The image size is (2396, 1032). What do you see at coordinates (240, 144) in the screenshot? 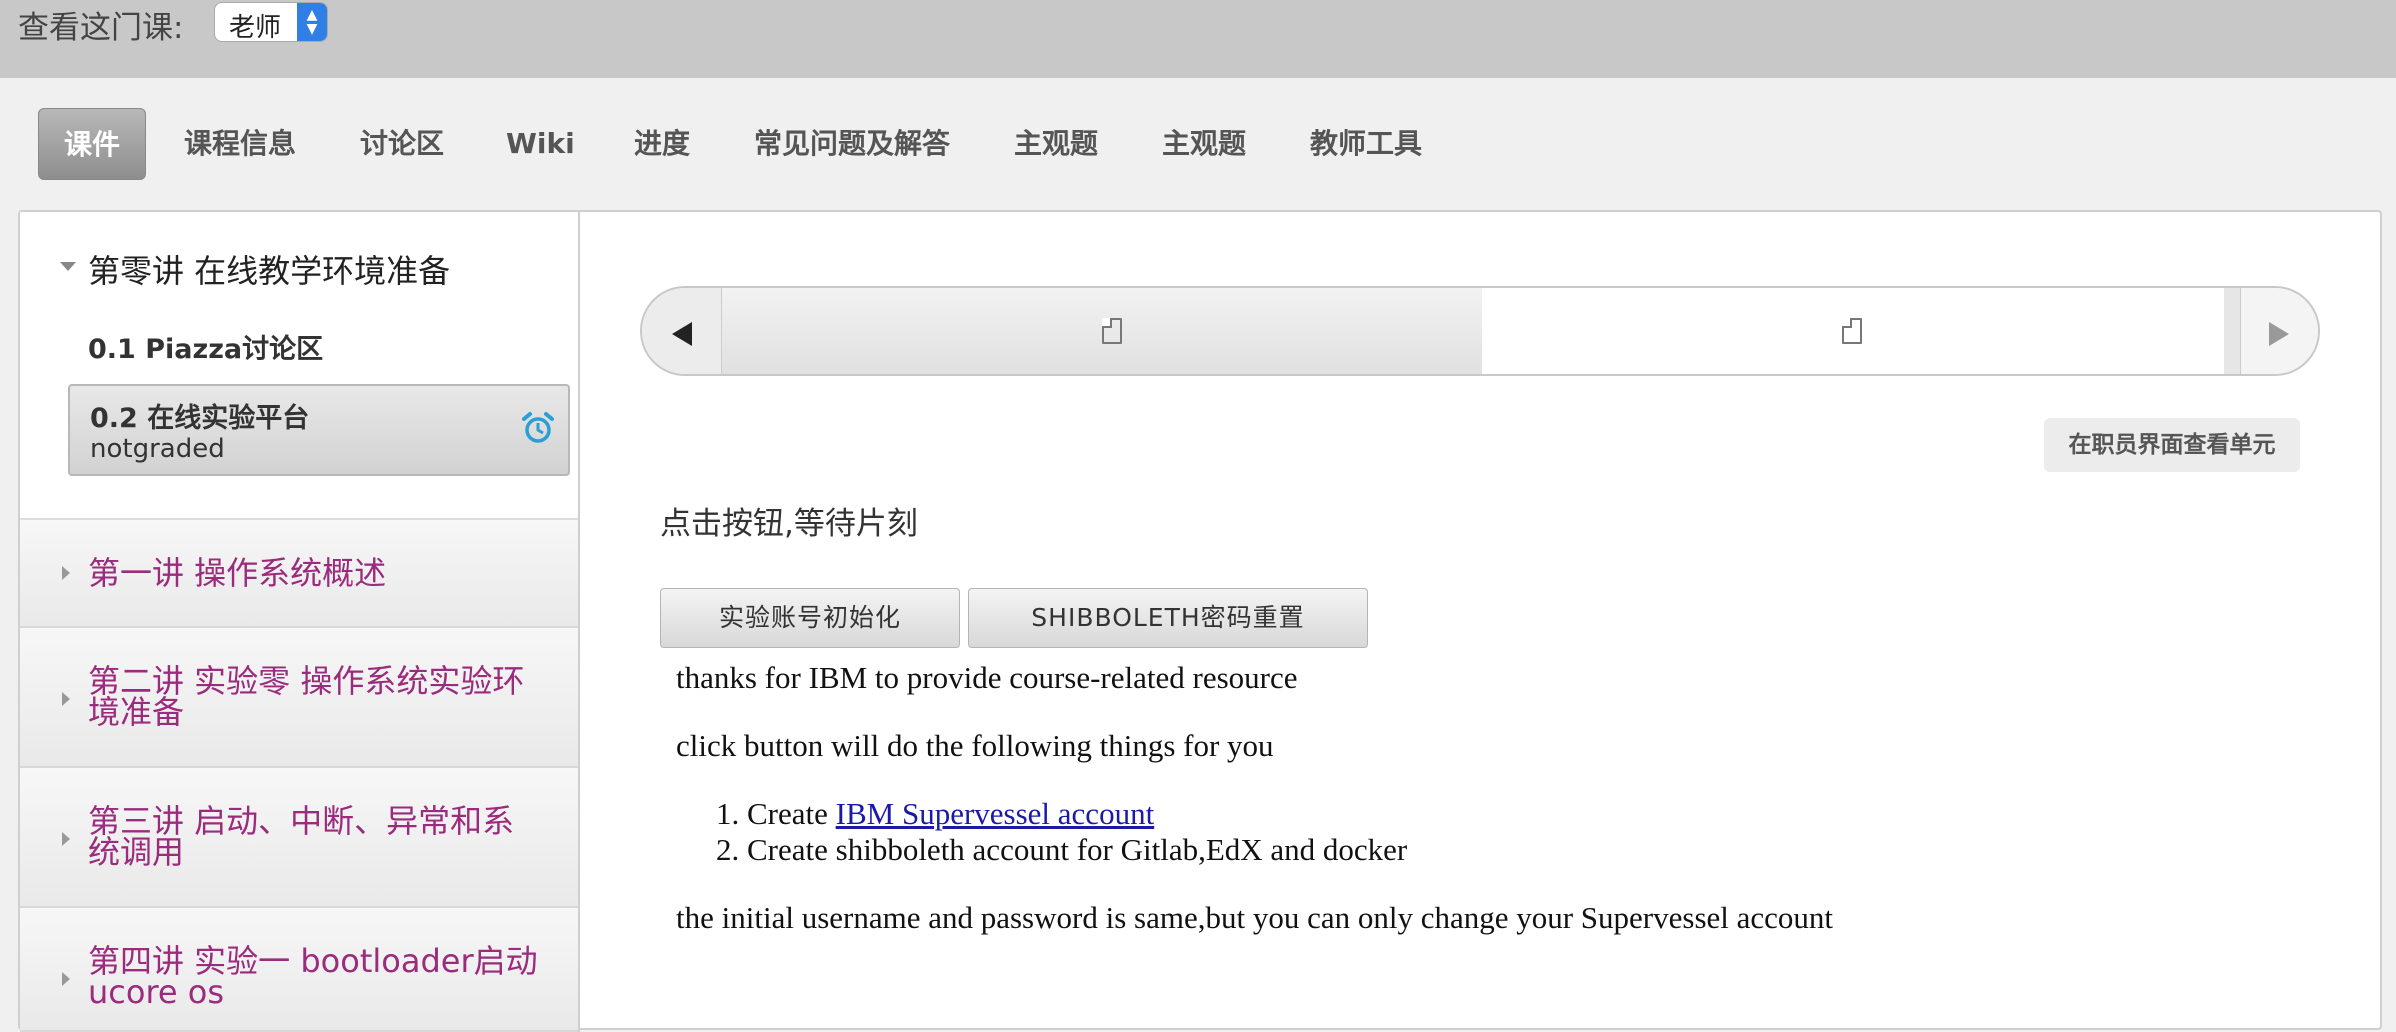
I see `tab-course-info: 课程信息` at bounding box center [240, 144].